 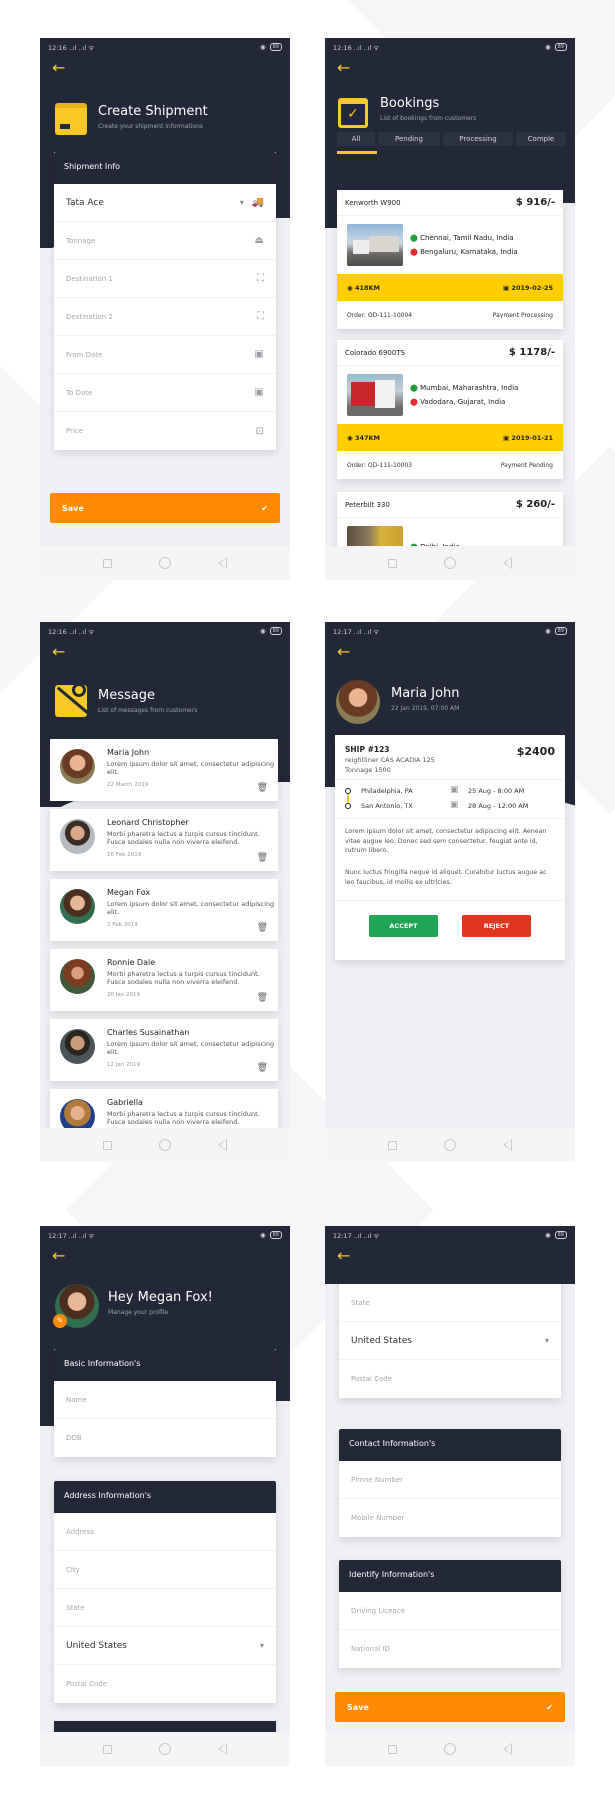 I want to click on tab-all: All, so click(x=356, y=139).